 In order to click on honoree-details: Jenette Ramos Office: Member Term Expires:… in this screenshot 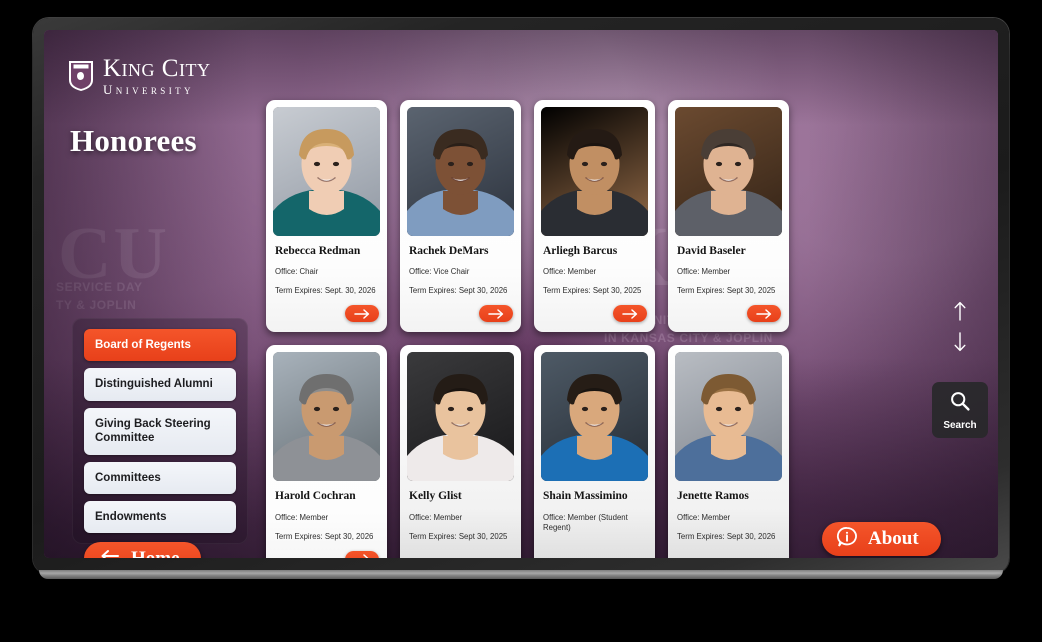, I will do `click(728, 519)`.